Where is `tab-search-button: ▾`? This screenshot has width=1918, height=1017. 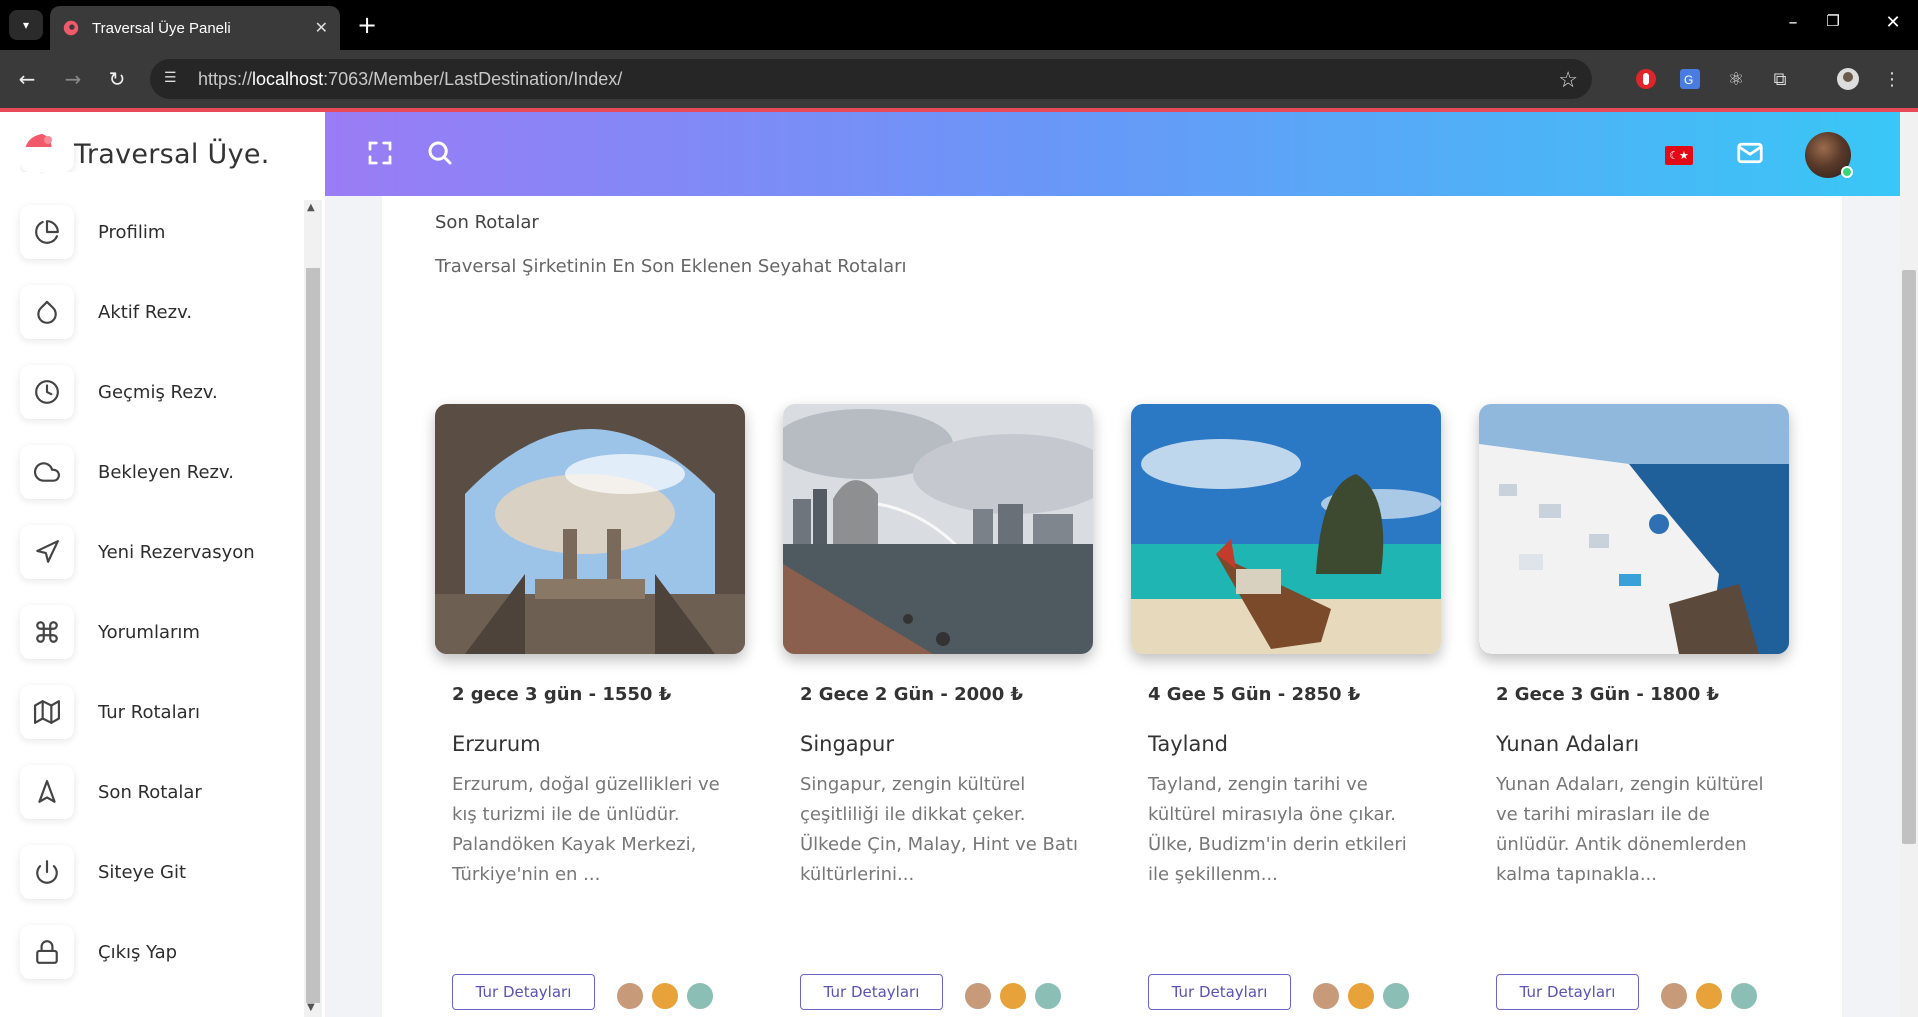
tab-search-button: ▾ is located at coordinates (26, 25).